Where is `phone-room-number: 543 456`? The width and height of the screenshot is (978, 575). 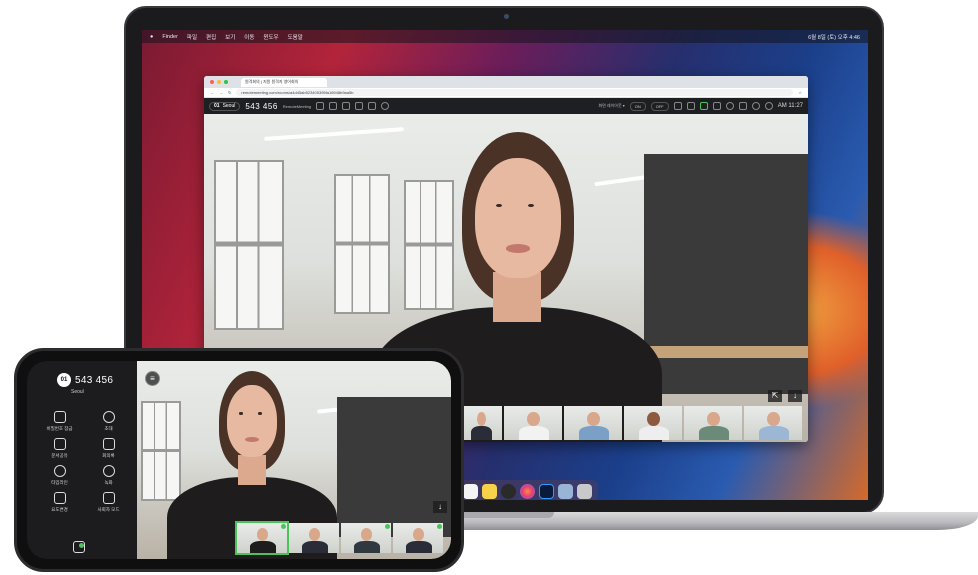 phone-room-number: 543 456 is located at coordinates (94, 380).